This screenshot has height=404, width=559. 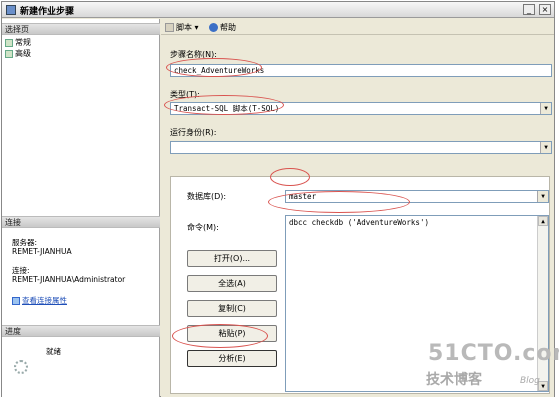 I want to click on connection-value: REMET-JIANHUA\Administrator, so click(x=69, y=279).